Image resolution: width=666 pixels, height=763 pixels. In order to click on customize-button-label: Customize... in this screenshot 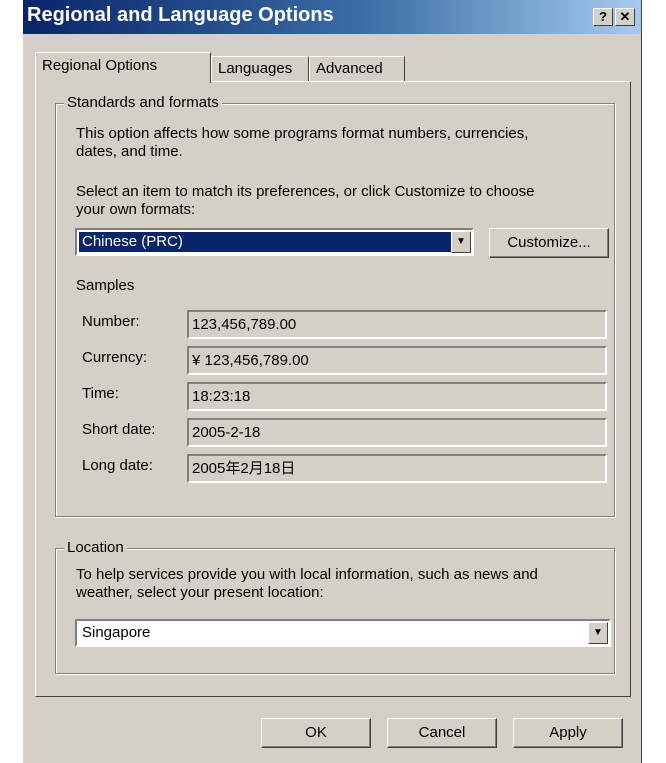, I will do `click(549, 242)`.